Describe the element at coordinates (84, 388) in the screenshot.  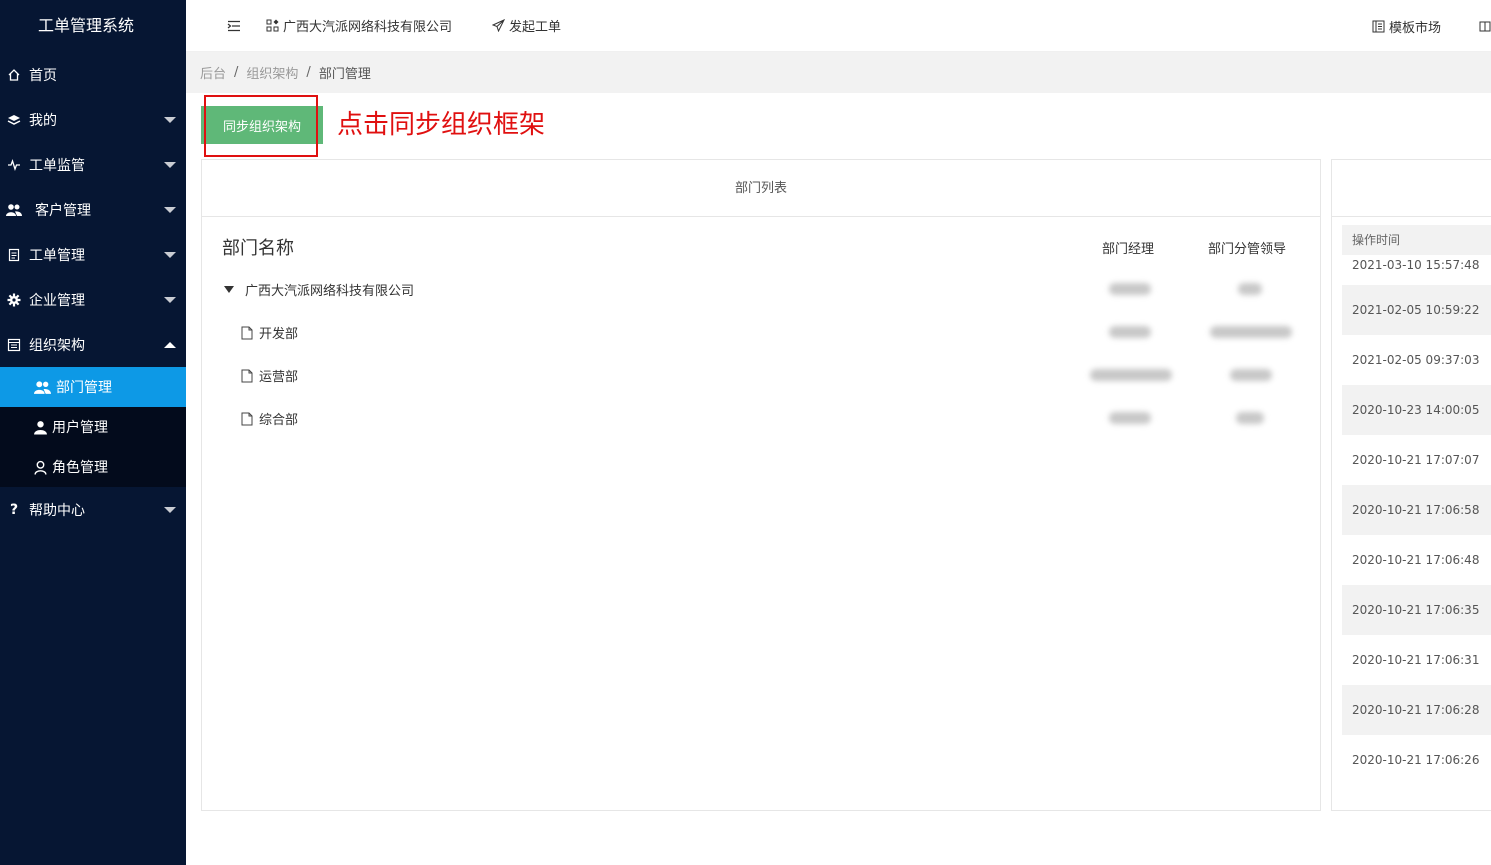
I see `sidebar-item-label: 部门管理` at that location.